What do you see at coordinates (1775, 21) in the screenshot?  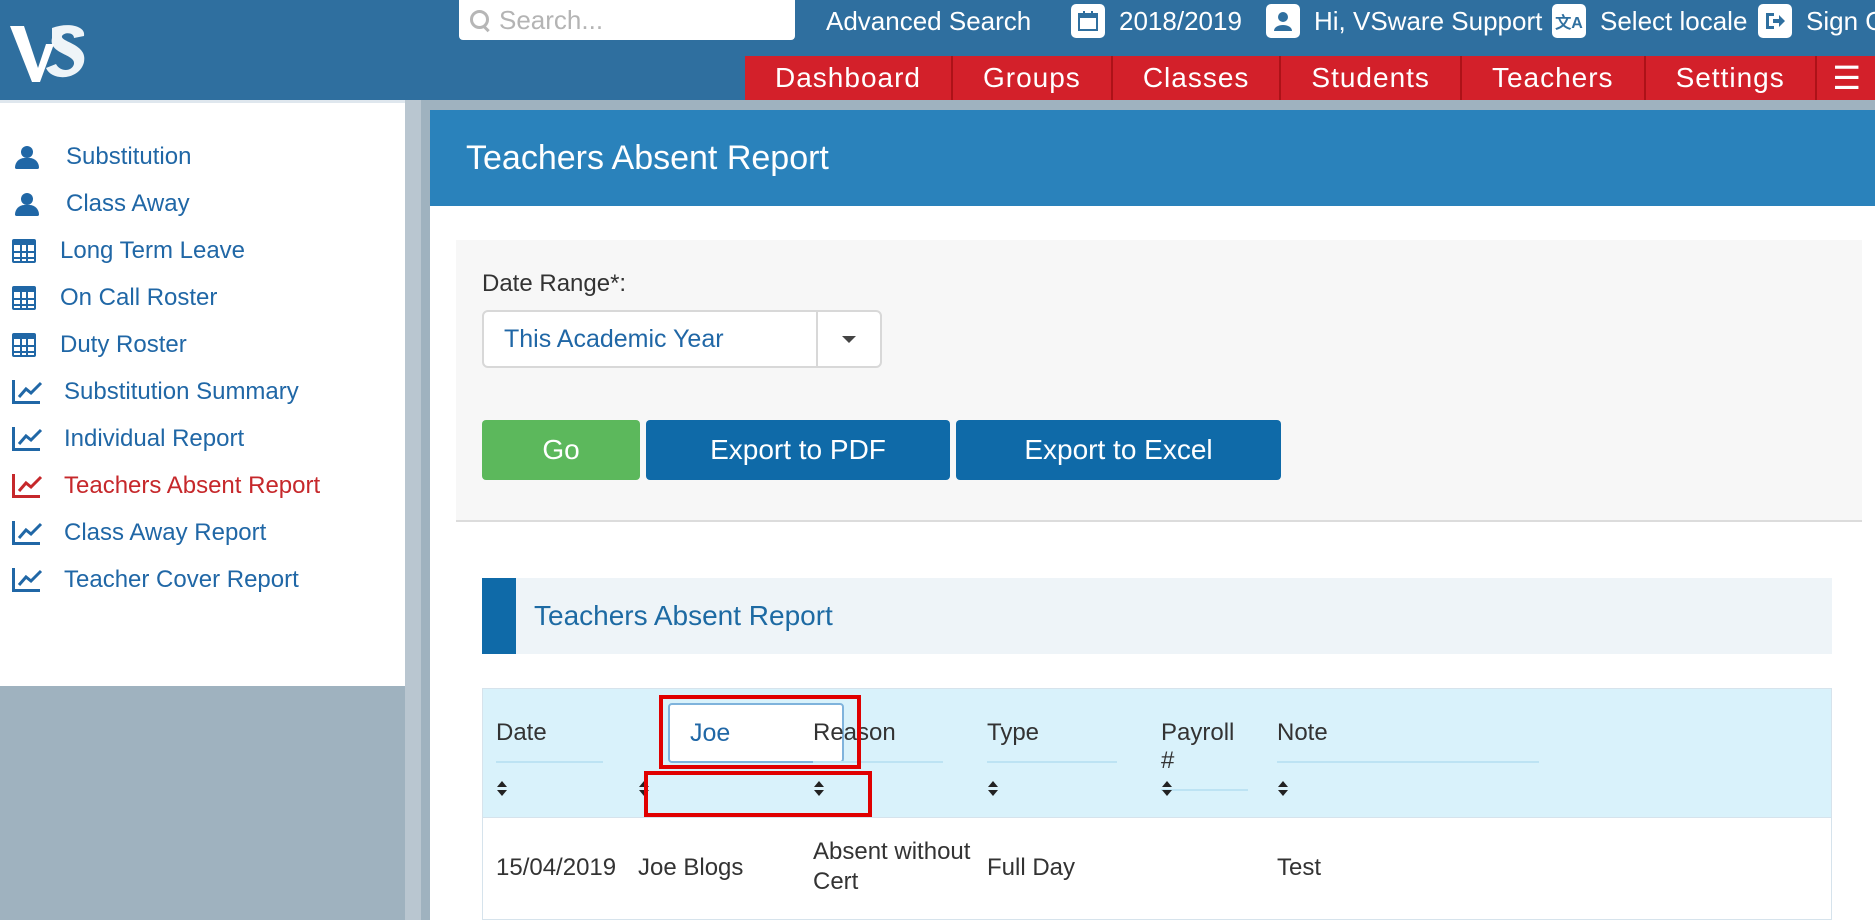 I see `sign-out-icon` at bounding box center [1775, 21].